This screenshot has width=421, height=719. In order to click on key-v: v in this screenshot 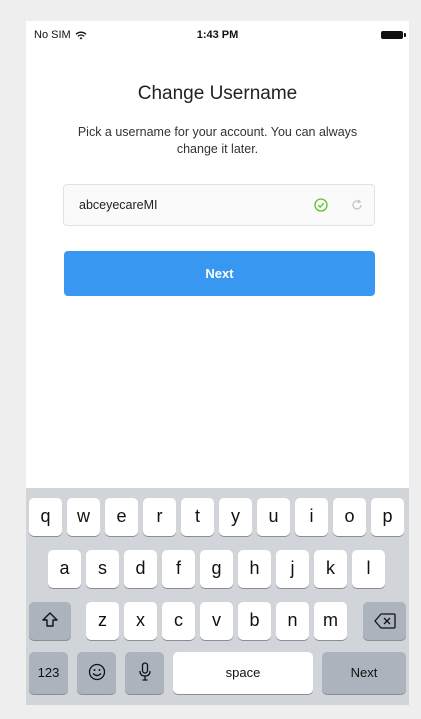, I will do `click(216, 621)`.